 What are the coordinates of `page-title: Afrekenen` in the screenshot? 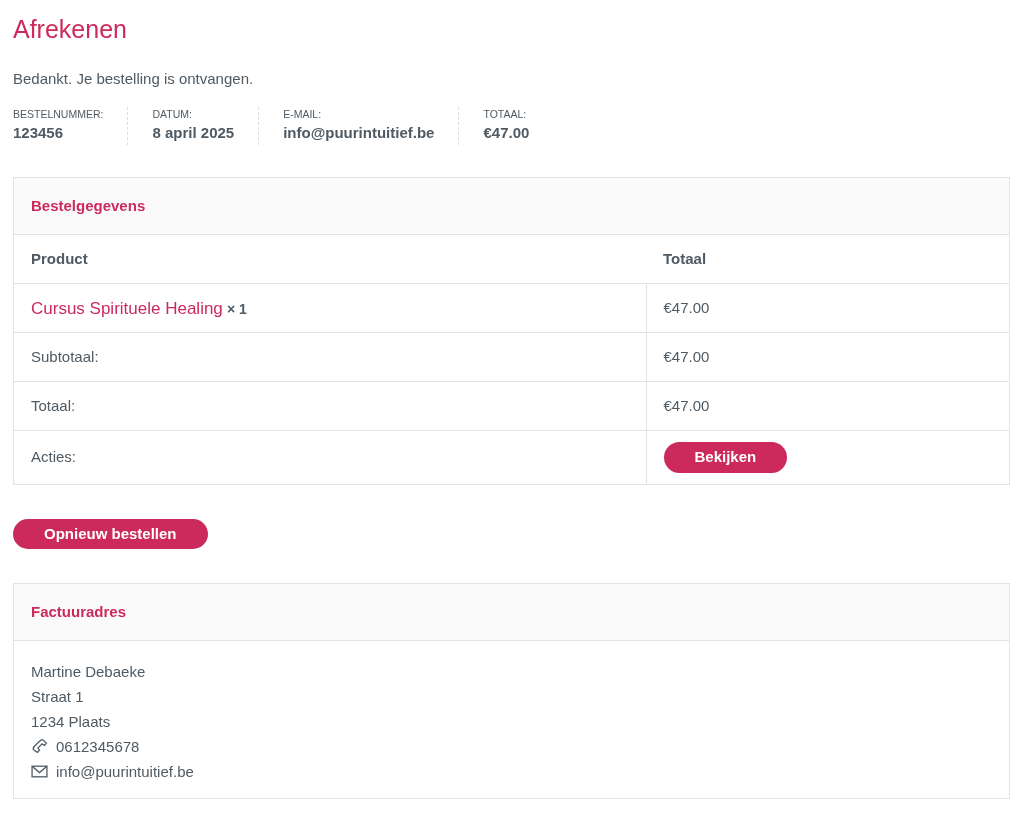 It's located at (70, 29).